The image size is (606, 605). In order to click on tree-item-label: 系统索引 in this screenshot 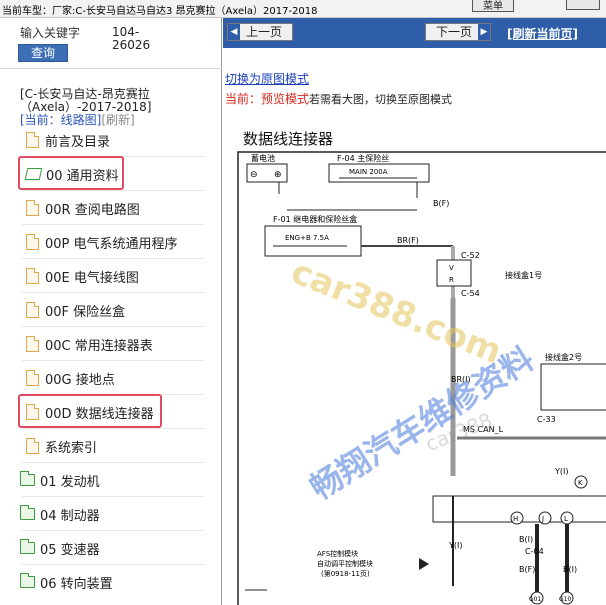, I will do `click(71, 448)`.